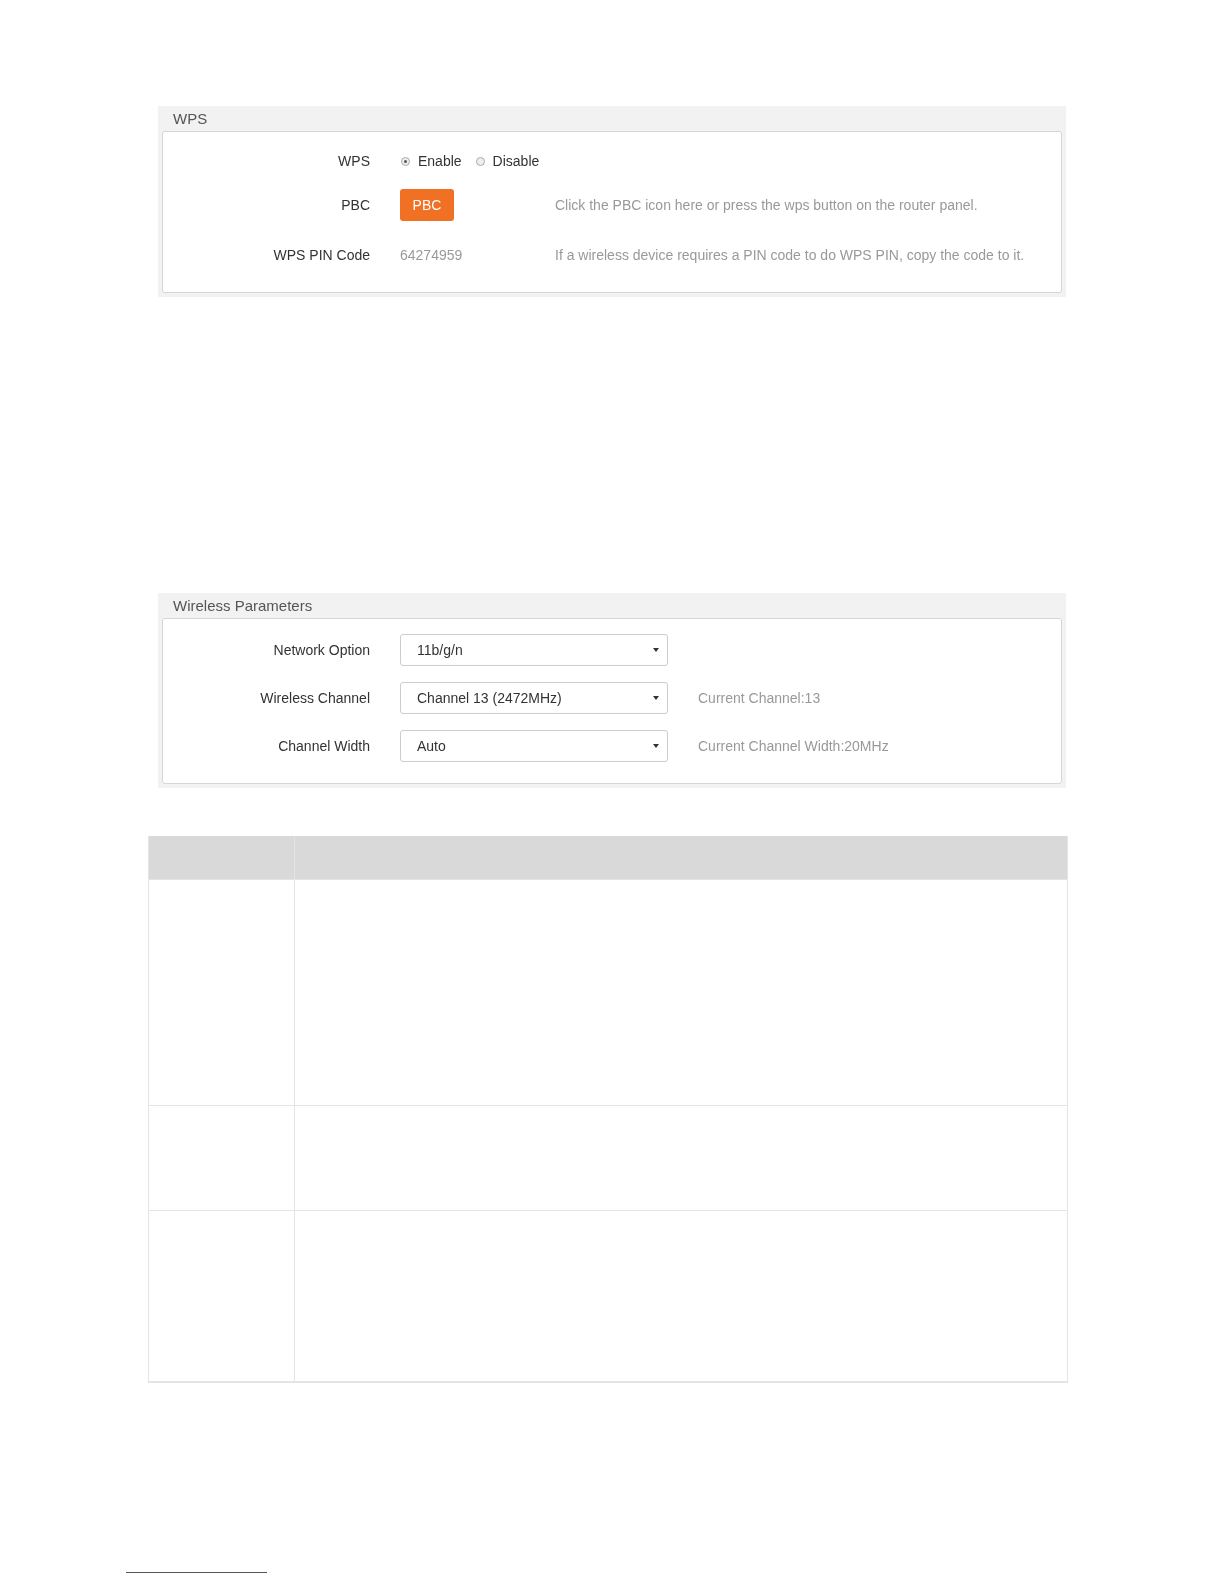 This screenshot has height=1584, width=1224. Describe the element at coordinates (321, 255) in the screenshot. I see `field-label: WPS PIN Code` at that location.